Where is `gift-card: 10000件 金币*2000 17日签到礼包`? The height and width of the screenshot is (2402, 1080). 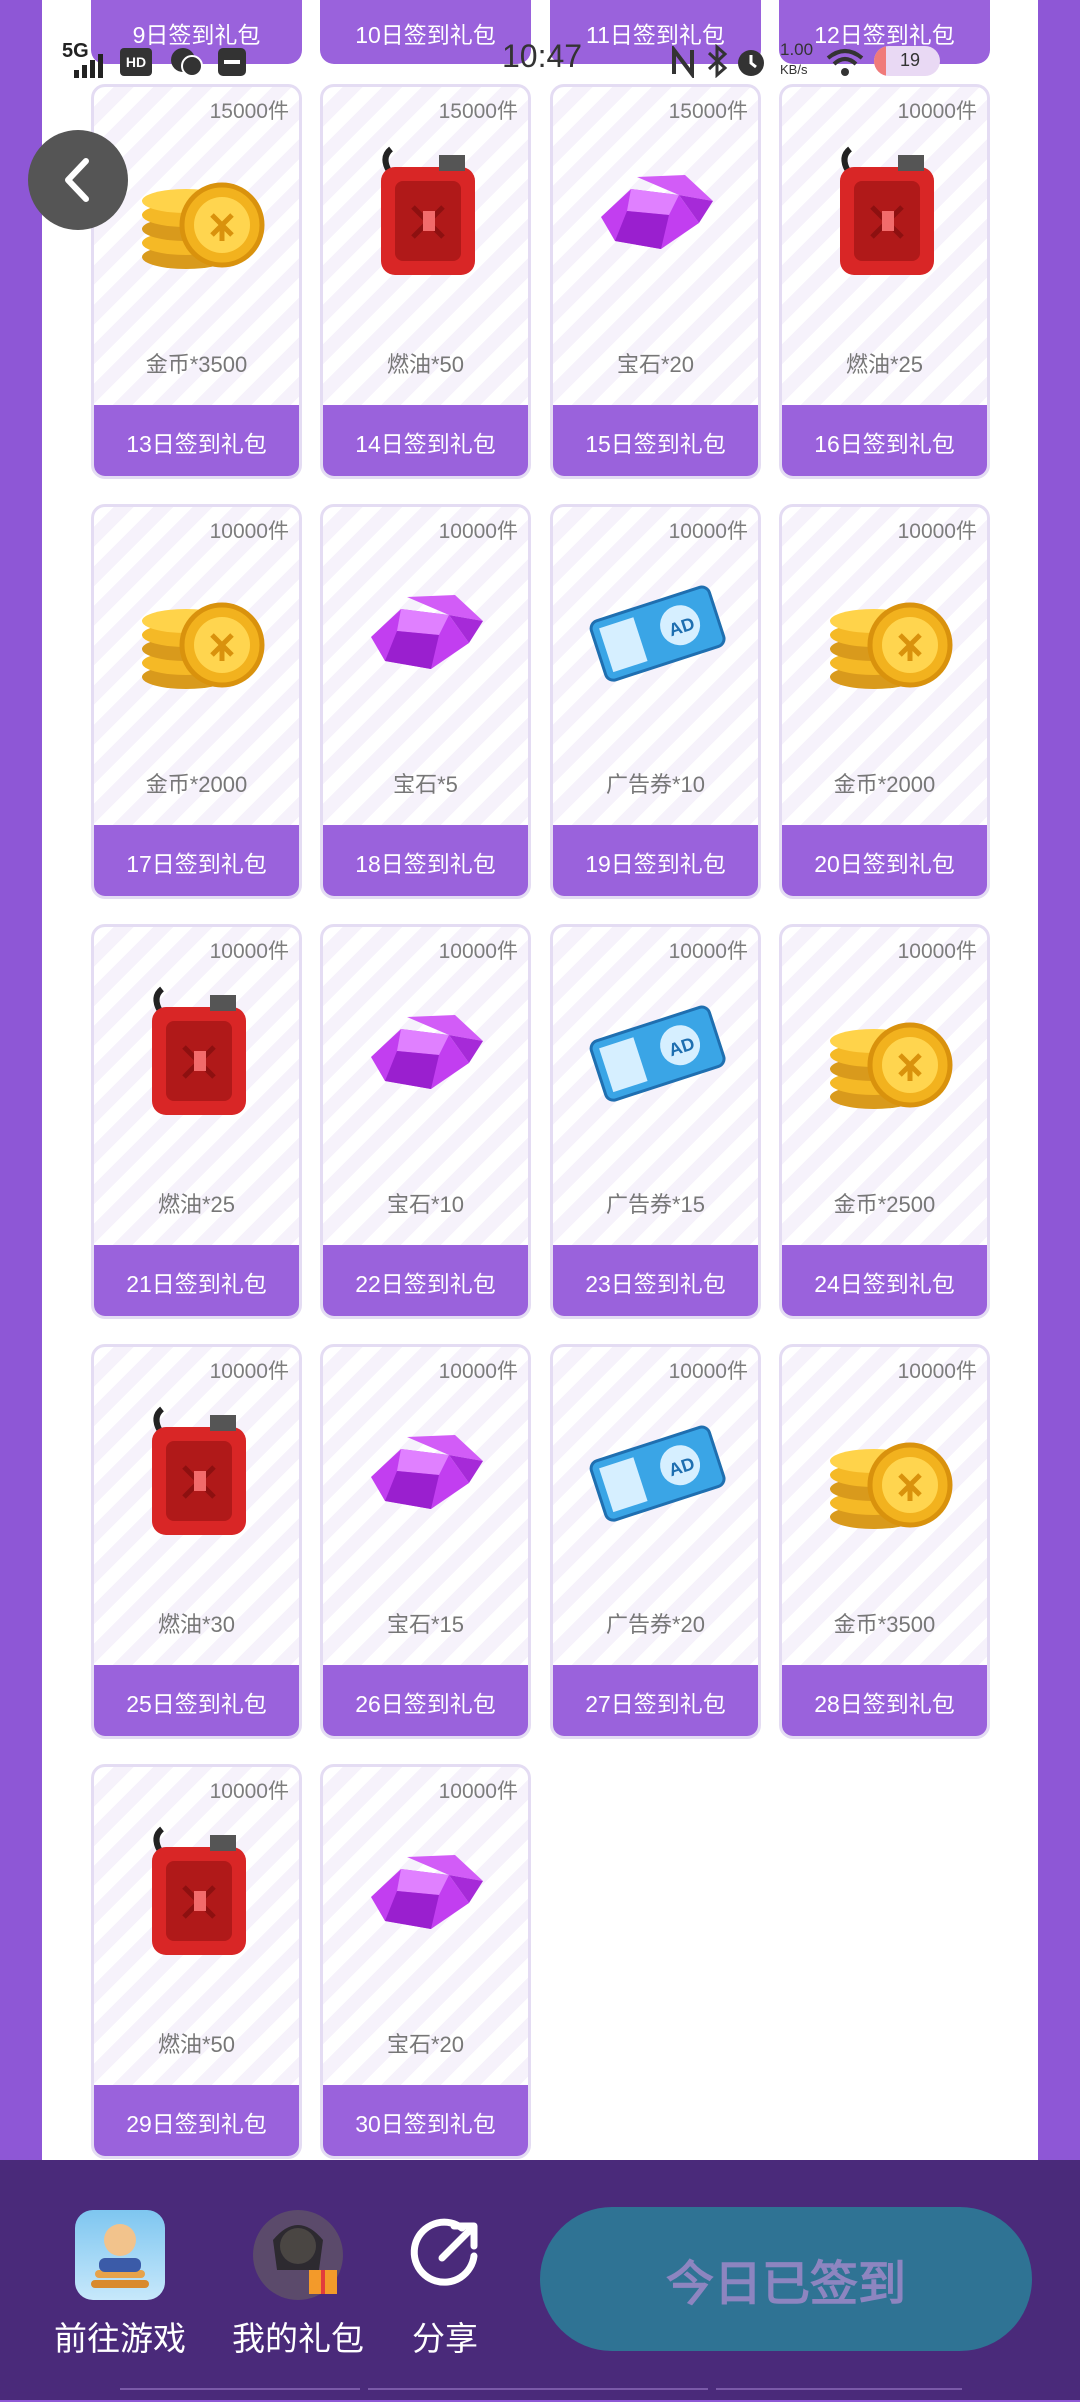
gift-card: 10000件 金币*2000 17日签到礼包 is located at coordinates (196, 701).